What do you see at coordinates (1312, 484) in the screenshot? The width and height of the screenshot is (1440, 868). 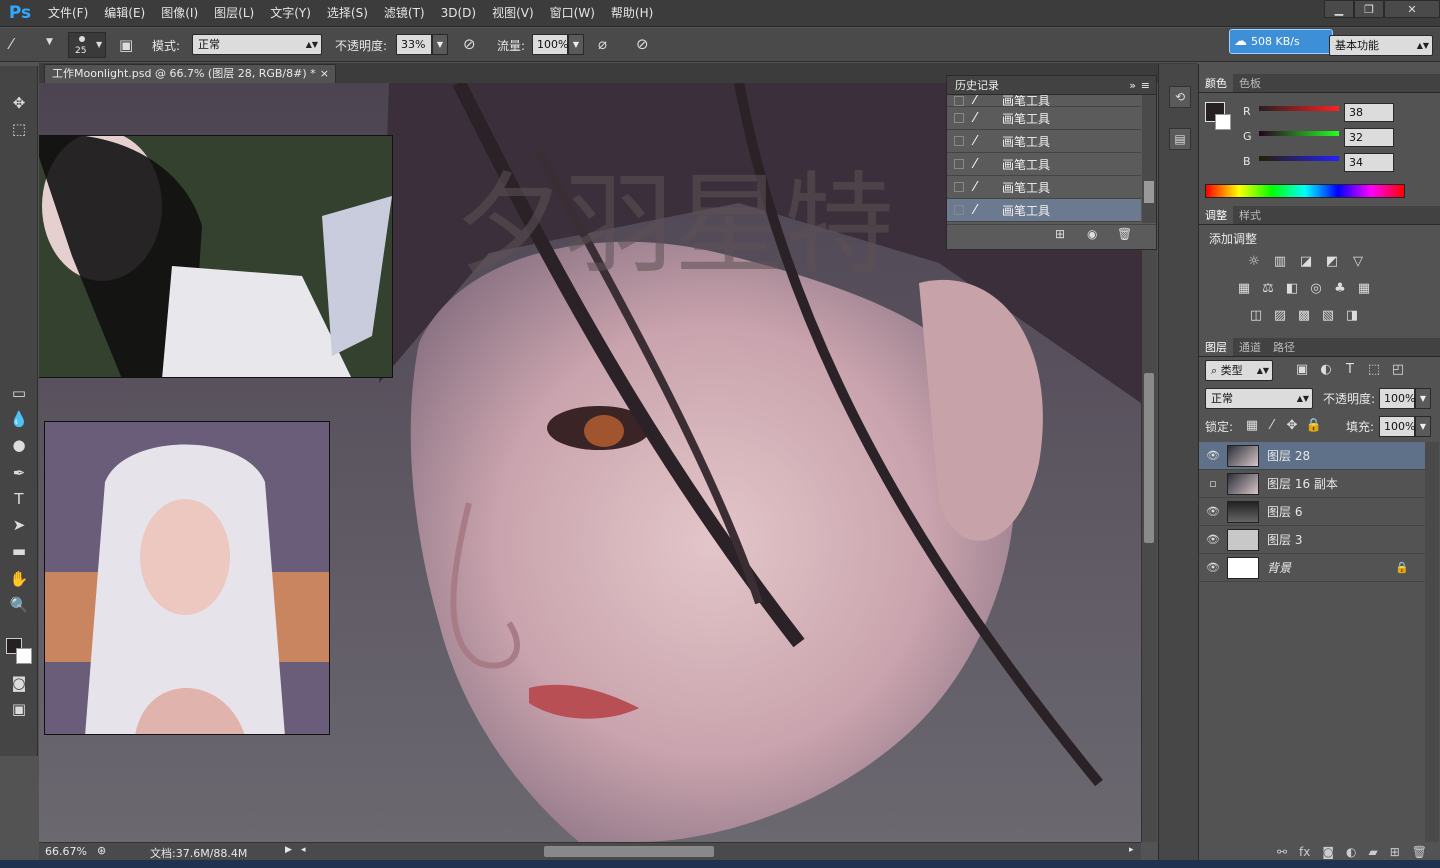 I see `layer-row: ▫ 图层 16 副本` at bounding box center [1312, 484].